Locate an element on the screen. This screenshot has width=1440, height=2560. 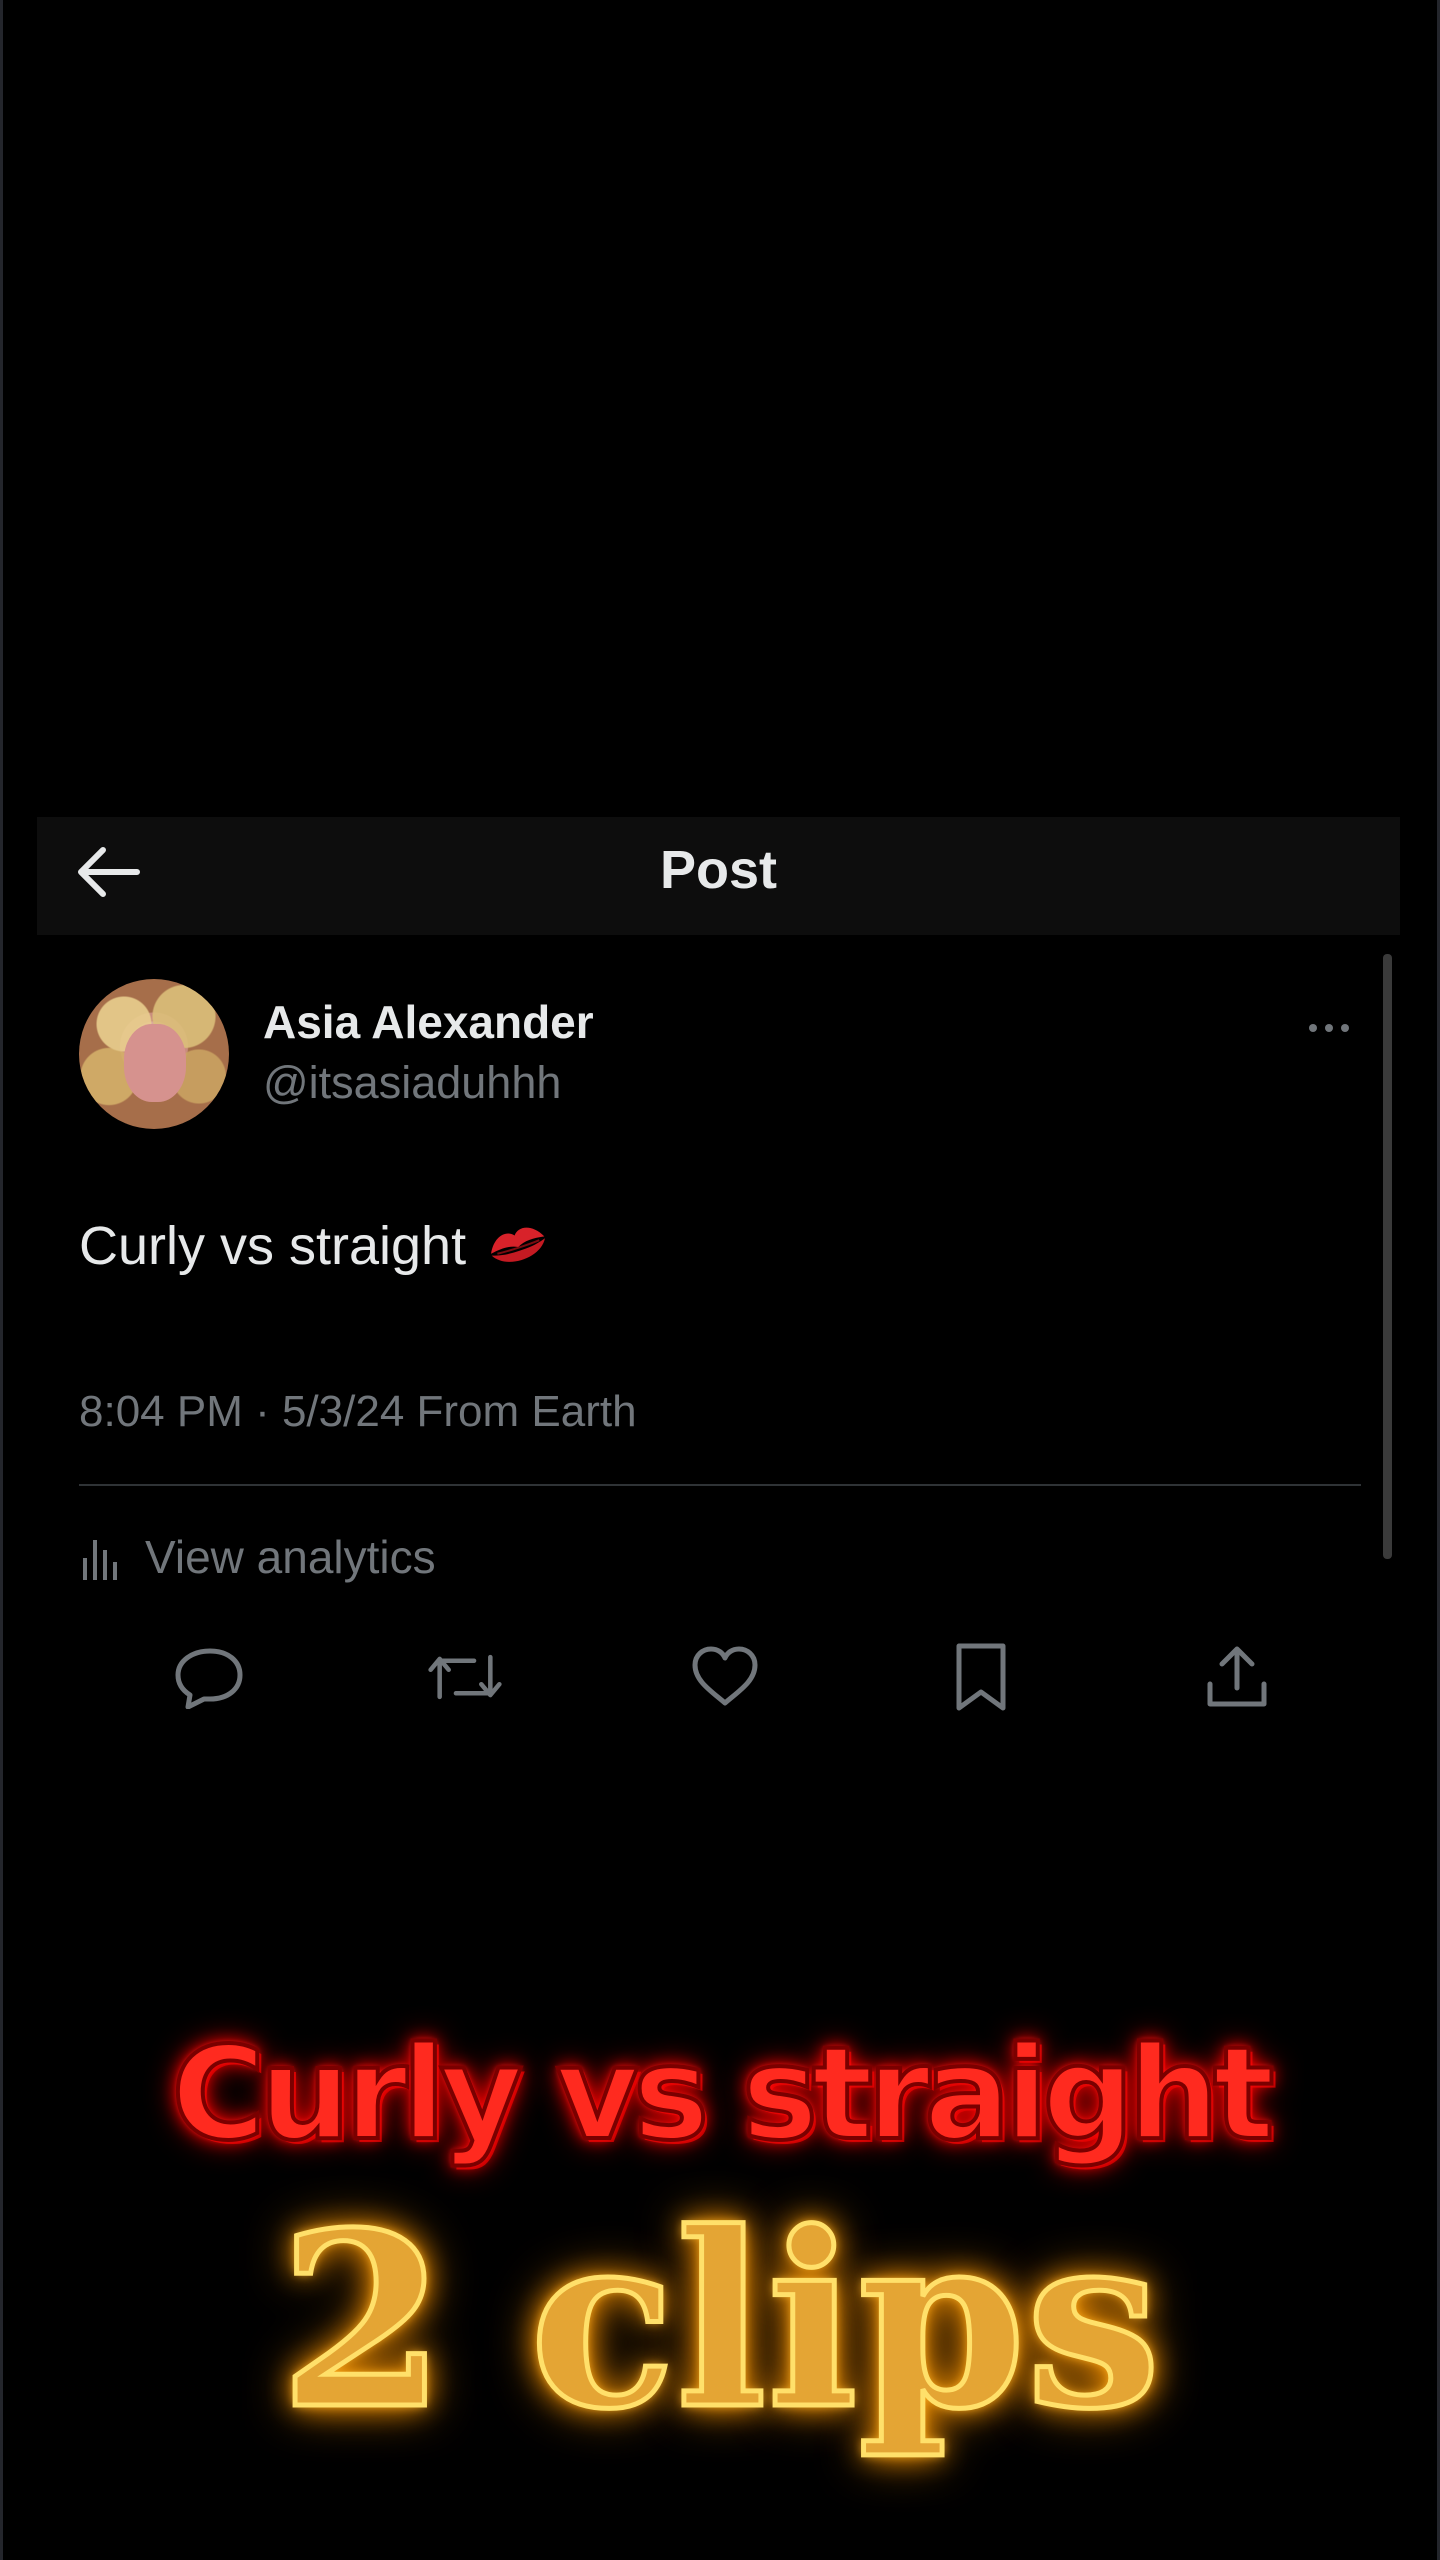
like-button is located at coordinates (725, 1677).